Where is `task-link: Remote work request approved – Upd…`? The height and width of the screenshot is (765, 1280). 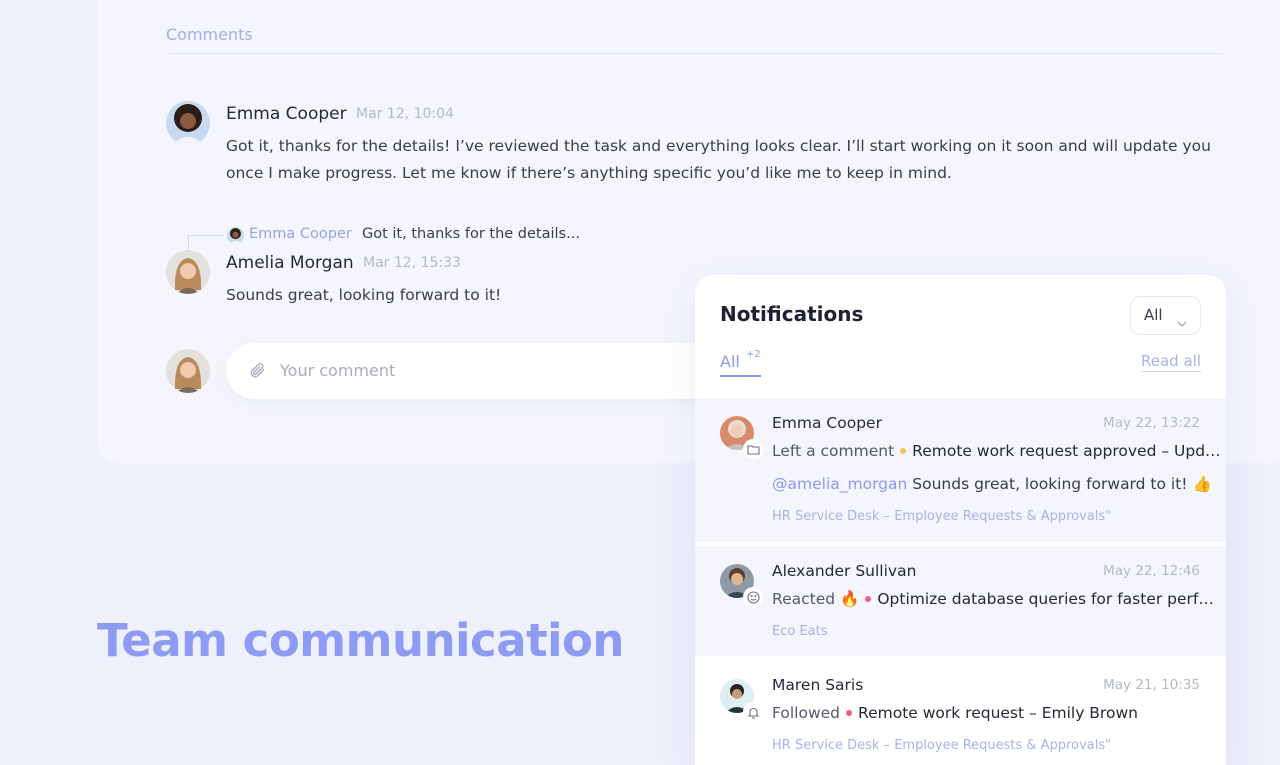 task-link: Remote work request approved – Upd… is located at coordinates (1066, 451).